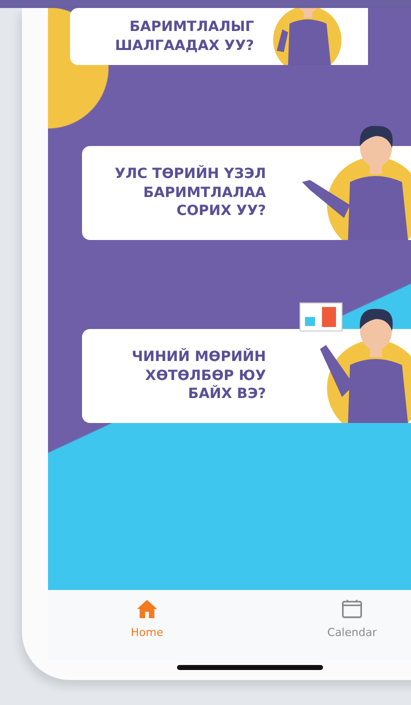 Image resolution: width=411 pixels, height=705 pixels. I want to click on question-card: ЧИНИЙ МӨРИЙН ХӨТӨЛБӨР ЮУ БАЙХ ВЭ?, so click(181, 376).